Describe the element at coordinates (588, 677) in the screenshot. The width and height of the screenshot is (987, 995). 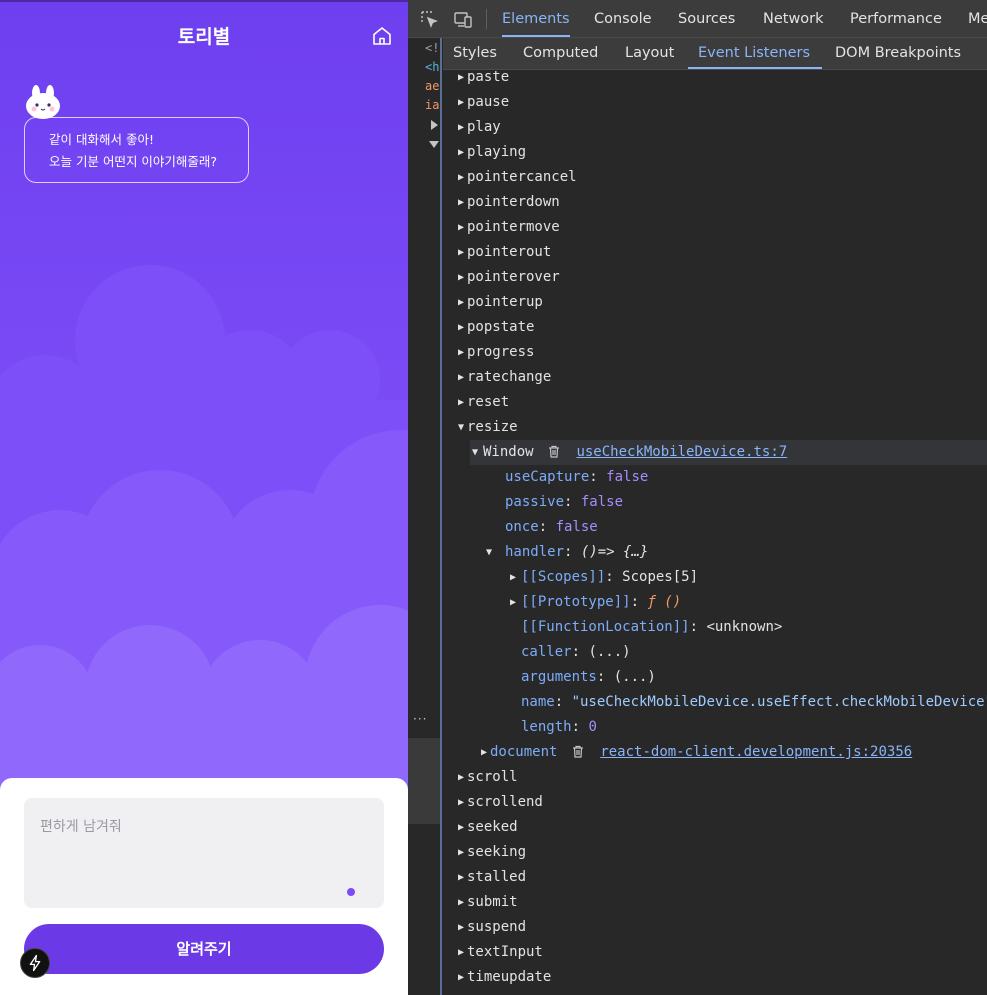
I see `arguments-row: arguments: (...)` at that location.